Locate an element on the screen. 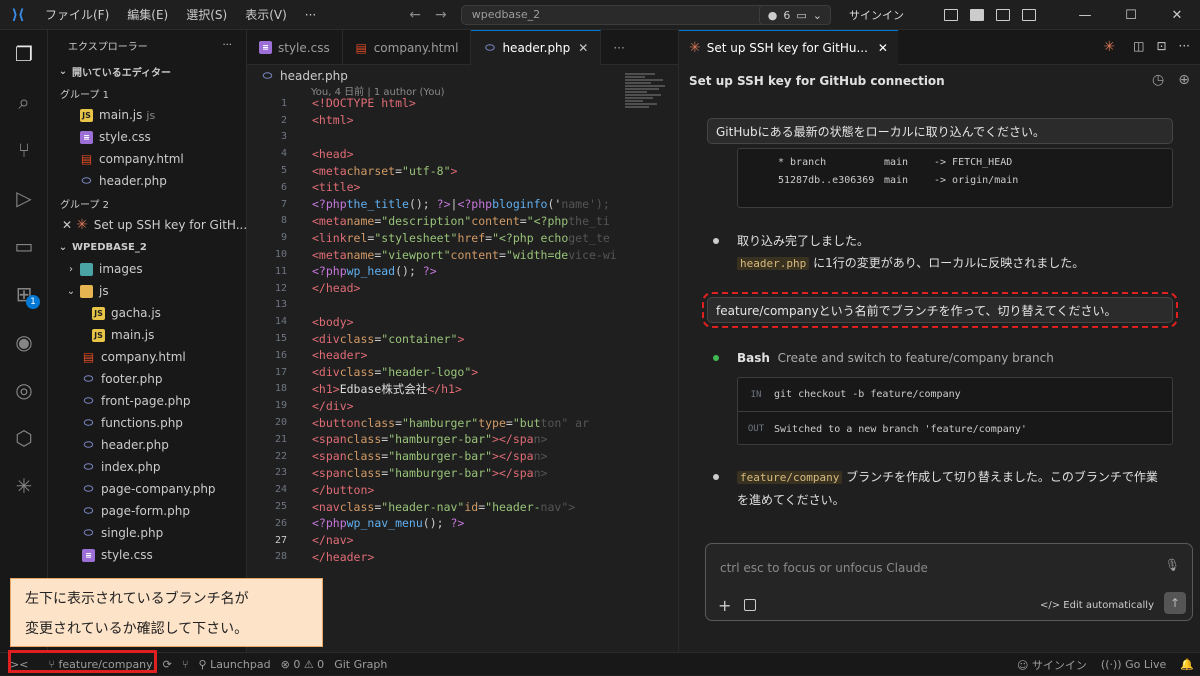 Image resolution: width=1200 pixels, height=676 pixels. folder-js: ⌄ js is located at coordinates (147, 291).